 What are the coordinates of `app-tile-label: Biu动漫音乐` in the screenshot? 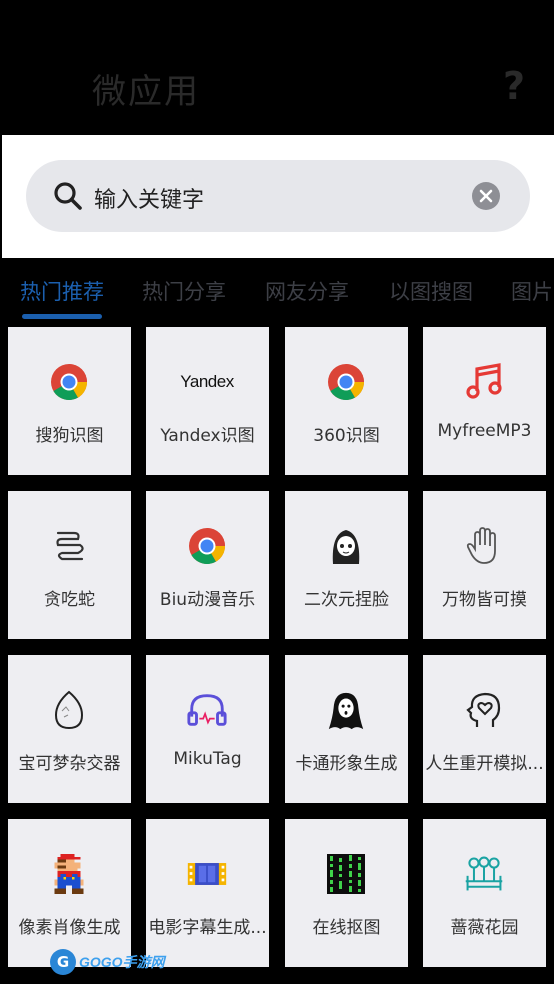 It's located at (207, 600).